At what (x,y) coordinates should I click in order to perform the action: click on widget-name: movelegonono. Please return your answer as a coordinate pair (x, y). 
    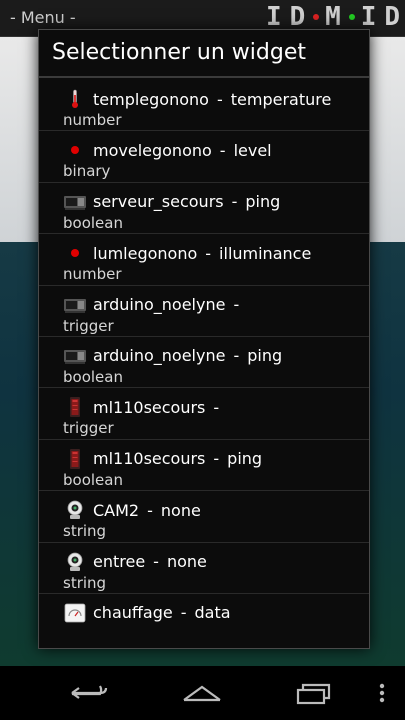
    Looking at the image, I should click on (152, 150).